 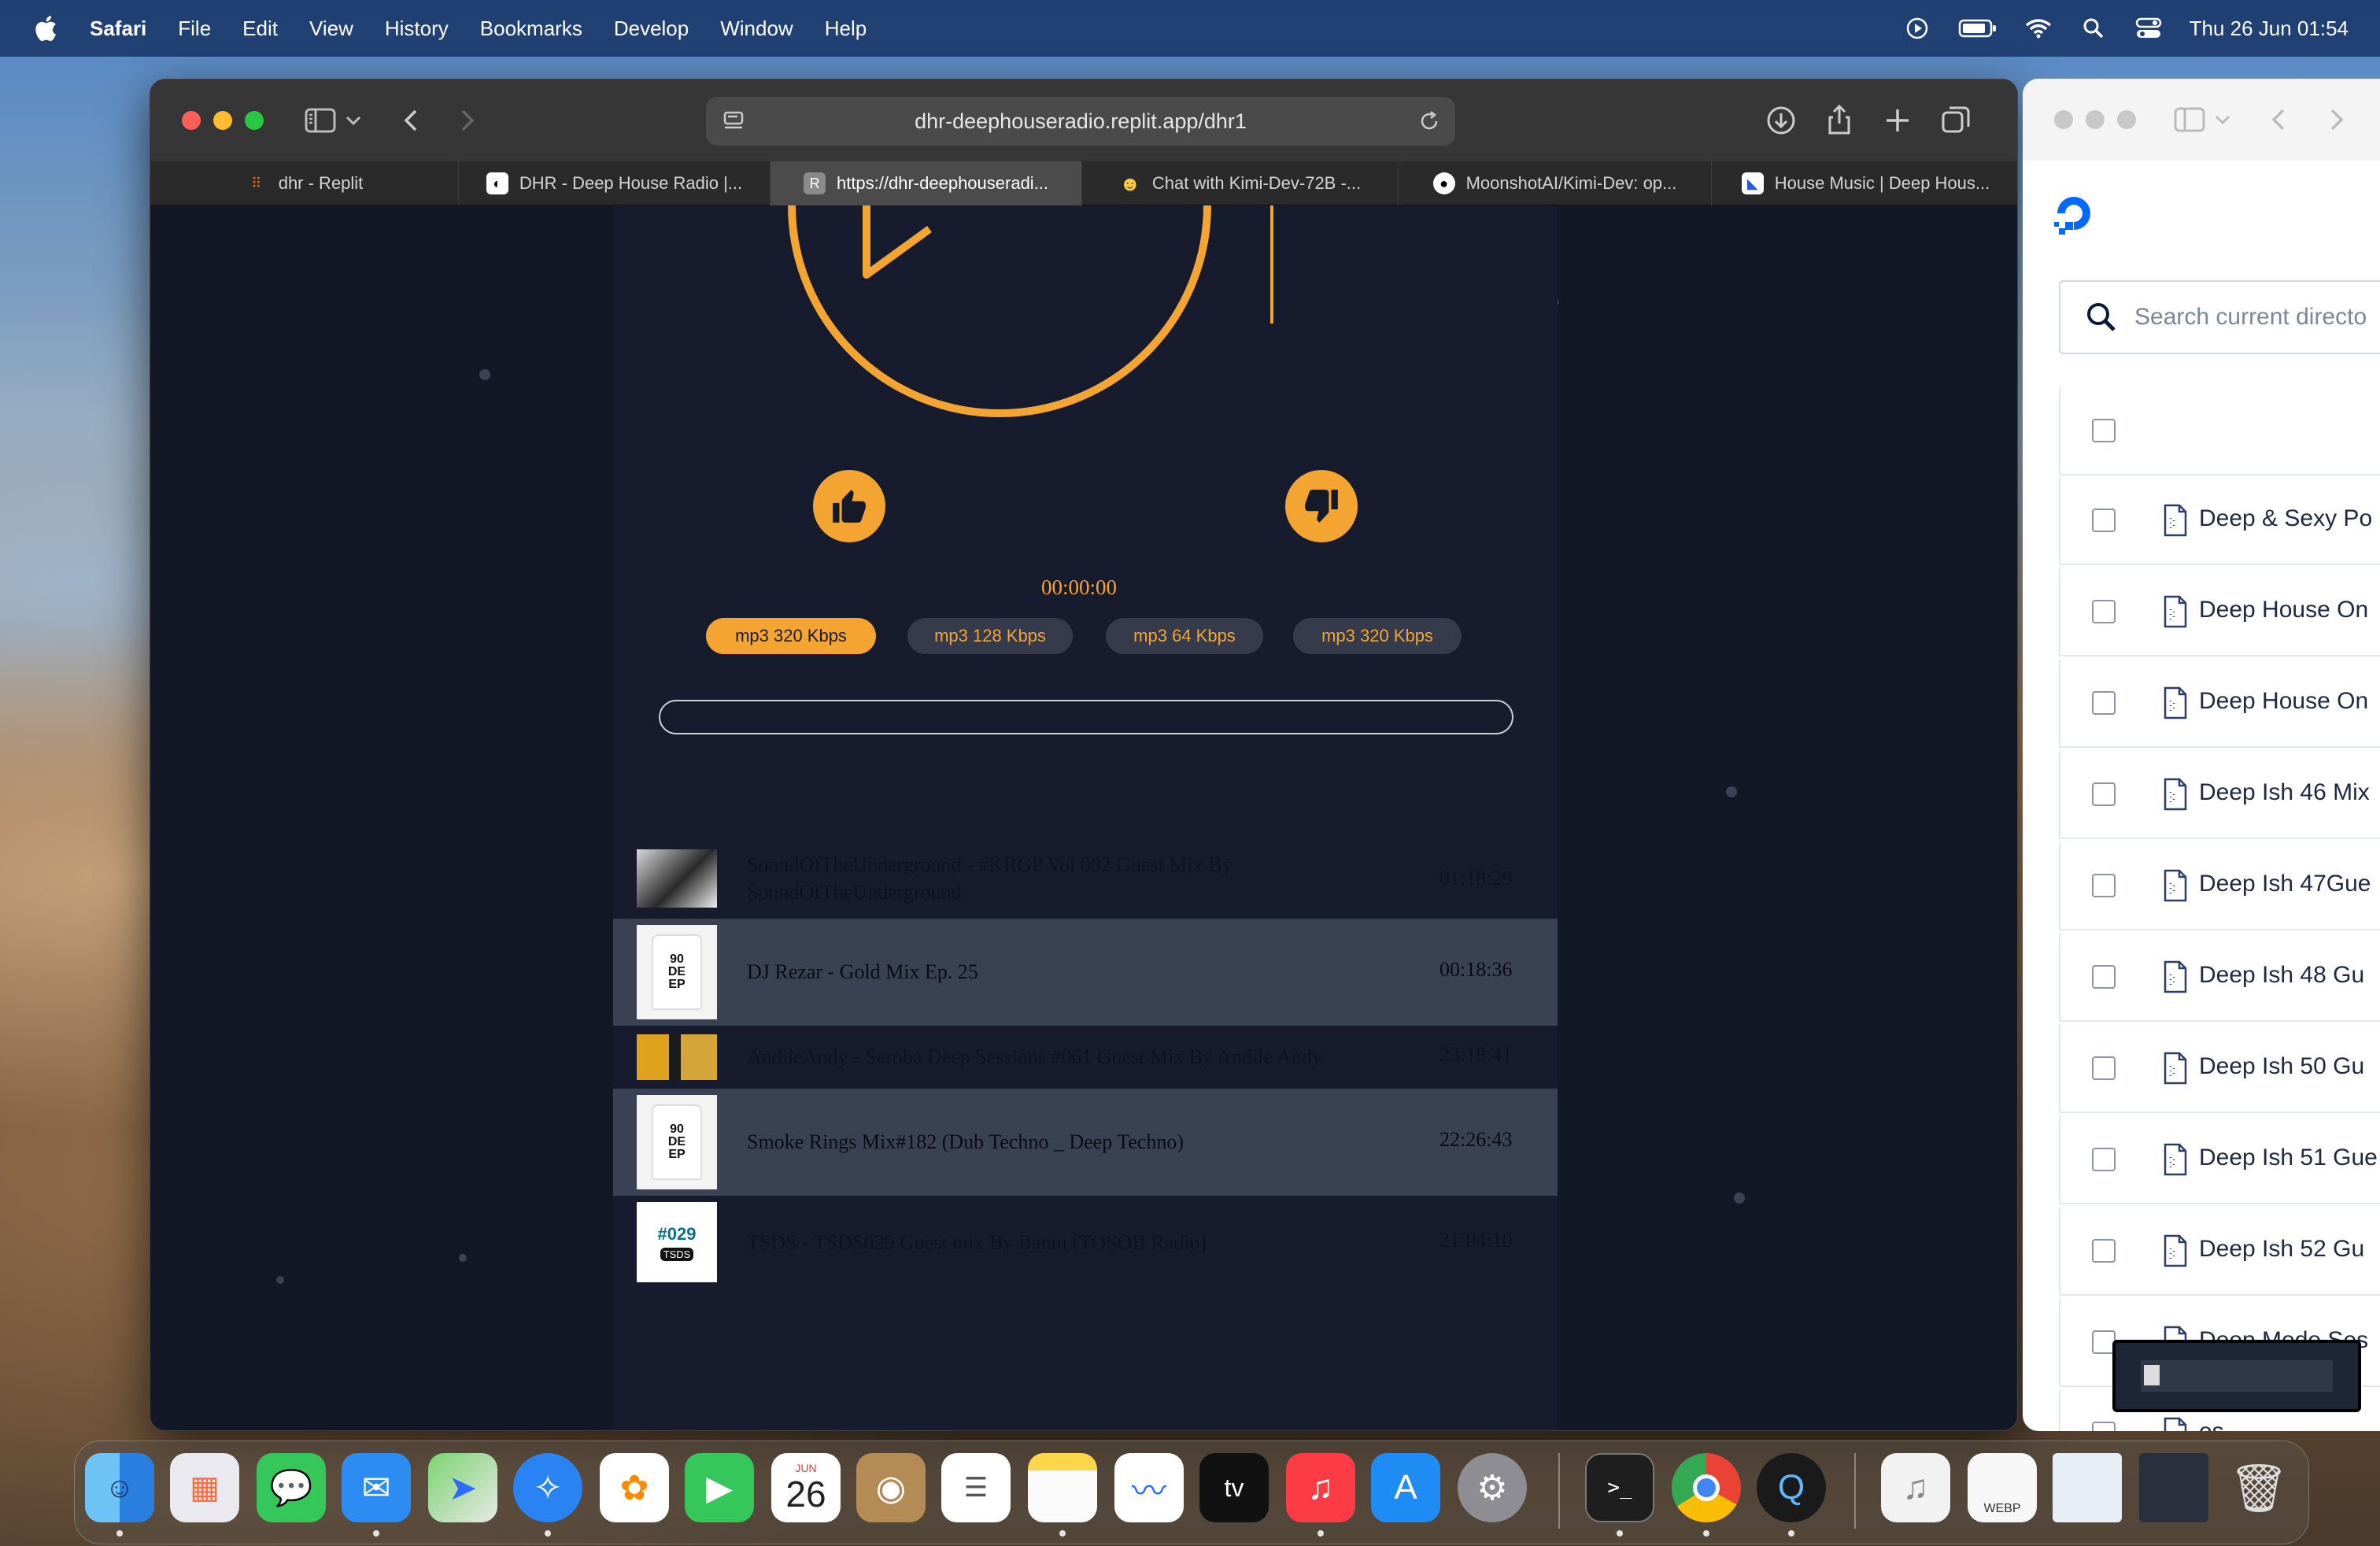 What do you see at coordinates (1917, 28) in the screenshot?
I see `now-playing-icon` at bounding box center [1917, 28].